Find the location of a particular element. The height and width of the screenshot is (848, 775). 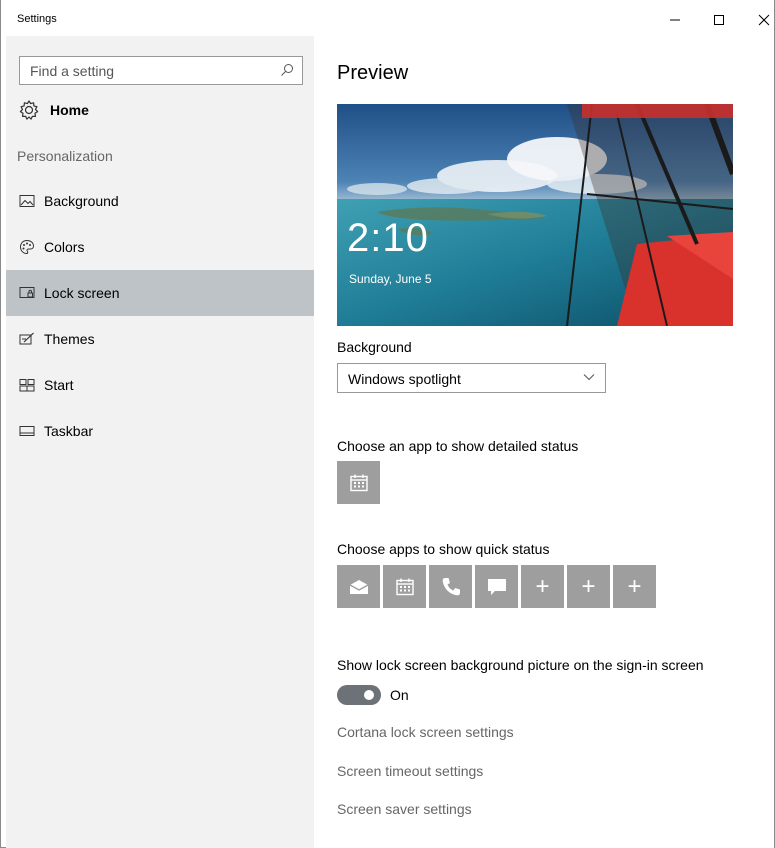

sidebar-item-colors: Colors is located at coordinates (160, 247).